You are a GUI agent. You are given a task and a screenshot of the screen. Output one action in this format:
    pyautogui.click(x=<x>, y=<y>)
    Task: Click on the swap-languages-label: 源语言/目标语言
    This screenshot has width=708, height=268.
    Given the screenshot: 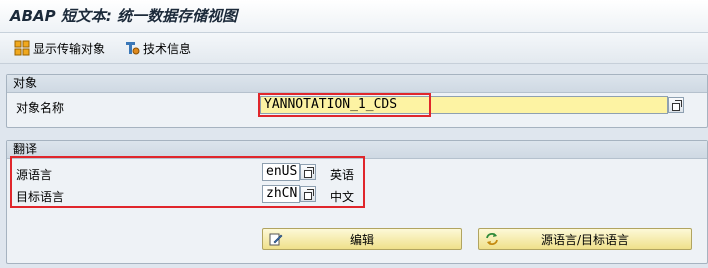 What is the action you would take?
    pyautogui.click(x=585, y=239)
    